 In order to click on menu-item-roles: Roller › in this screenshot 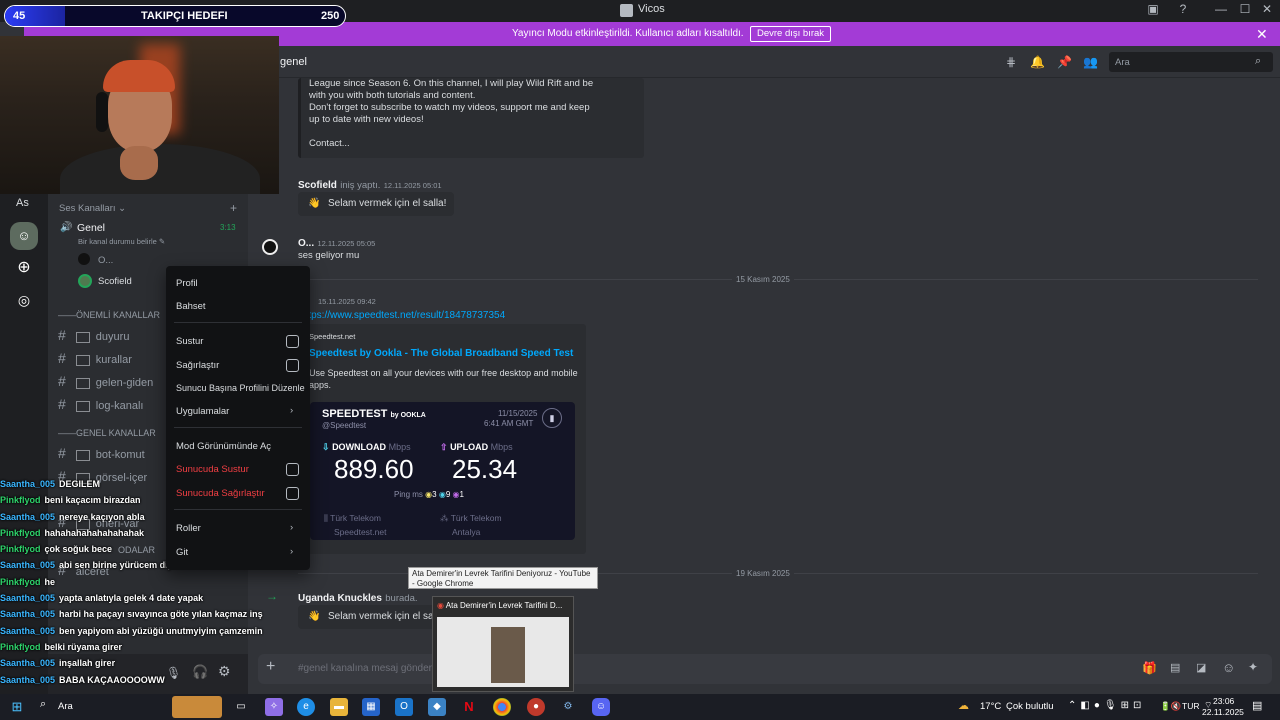, I will do `click(234, 528)`.